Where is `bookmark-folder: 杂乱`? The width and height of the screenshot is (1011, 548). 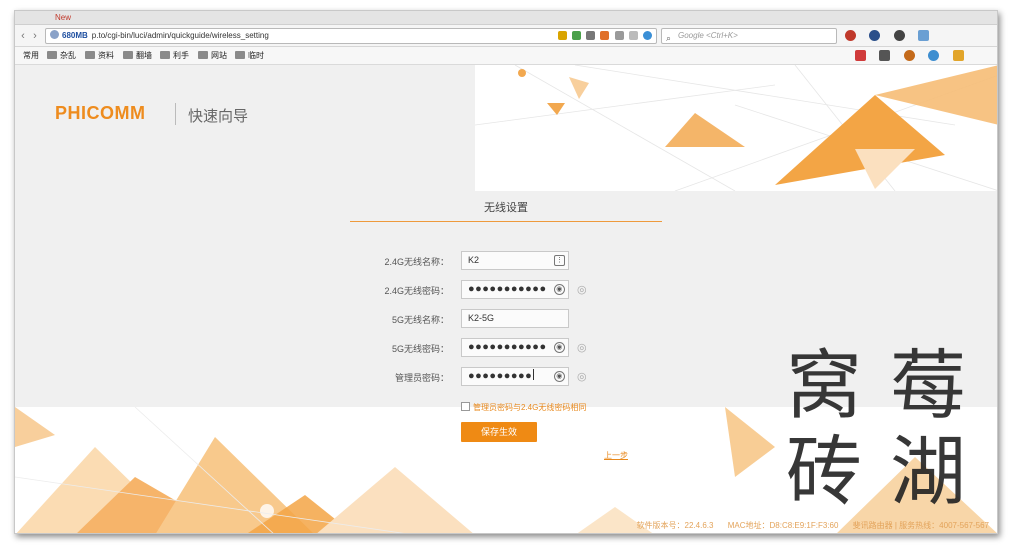
bookmark-folder: 杂乱 is located at coordinates (61, 55).